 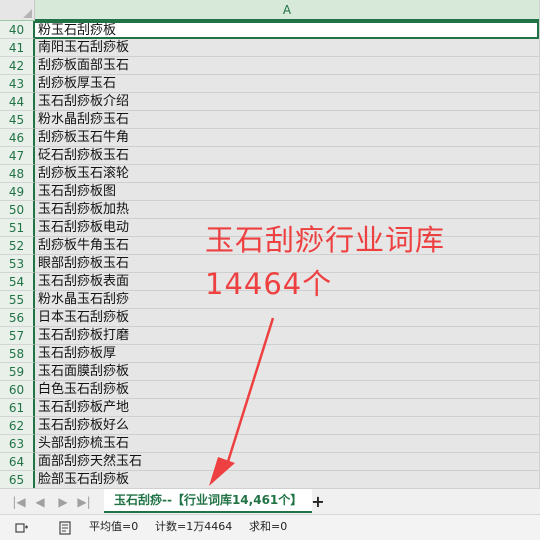 What do you see at coordinates (17, 228) in the screenshot?
I see `row-header: 51` at bounding box center [17, 228].